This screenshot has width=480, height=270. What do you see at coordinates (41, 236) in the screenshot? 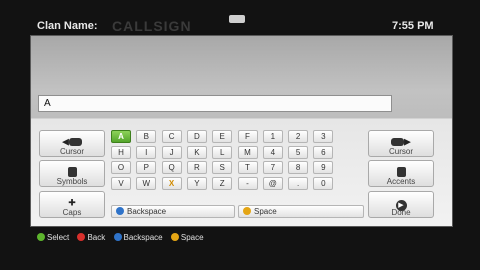
I see `a-button-icon` at bounding box center [41, 236].